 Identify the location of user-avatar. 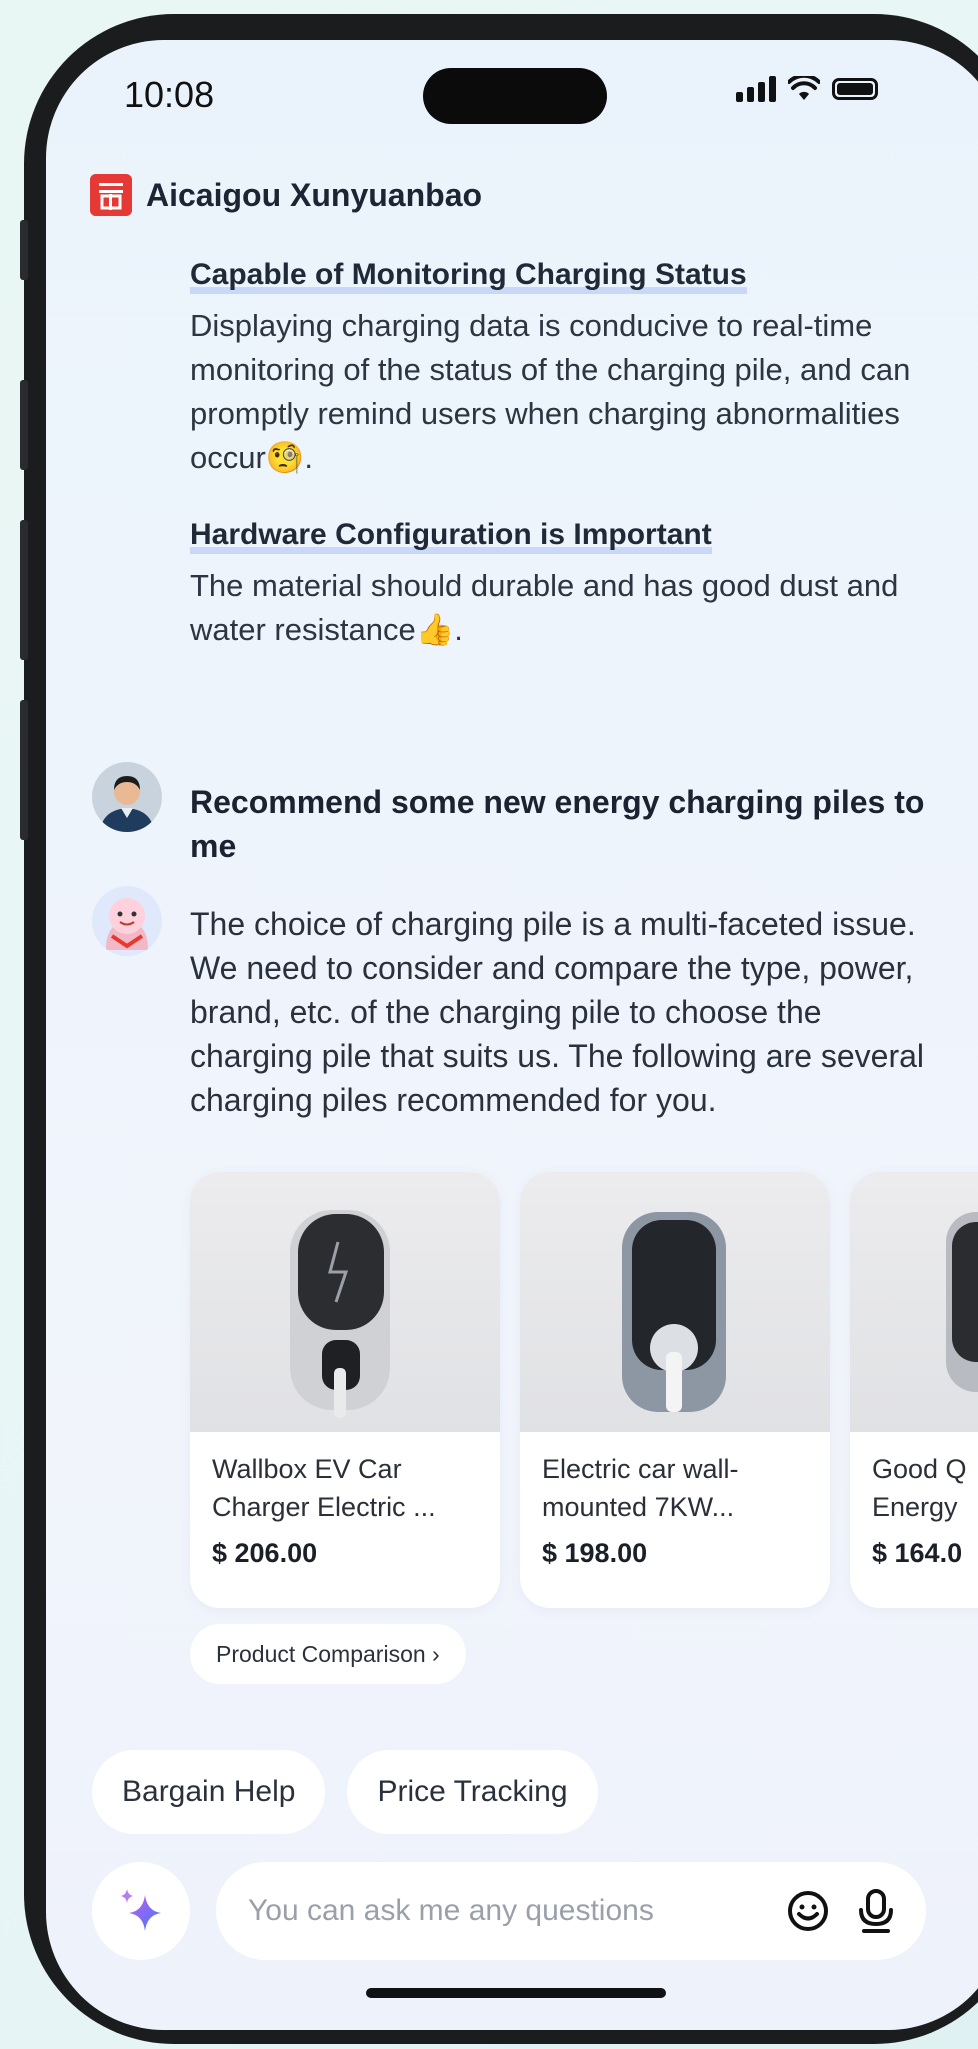
(127, 797).